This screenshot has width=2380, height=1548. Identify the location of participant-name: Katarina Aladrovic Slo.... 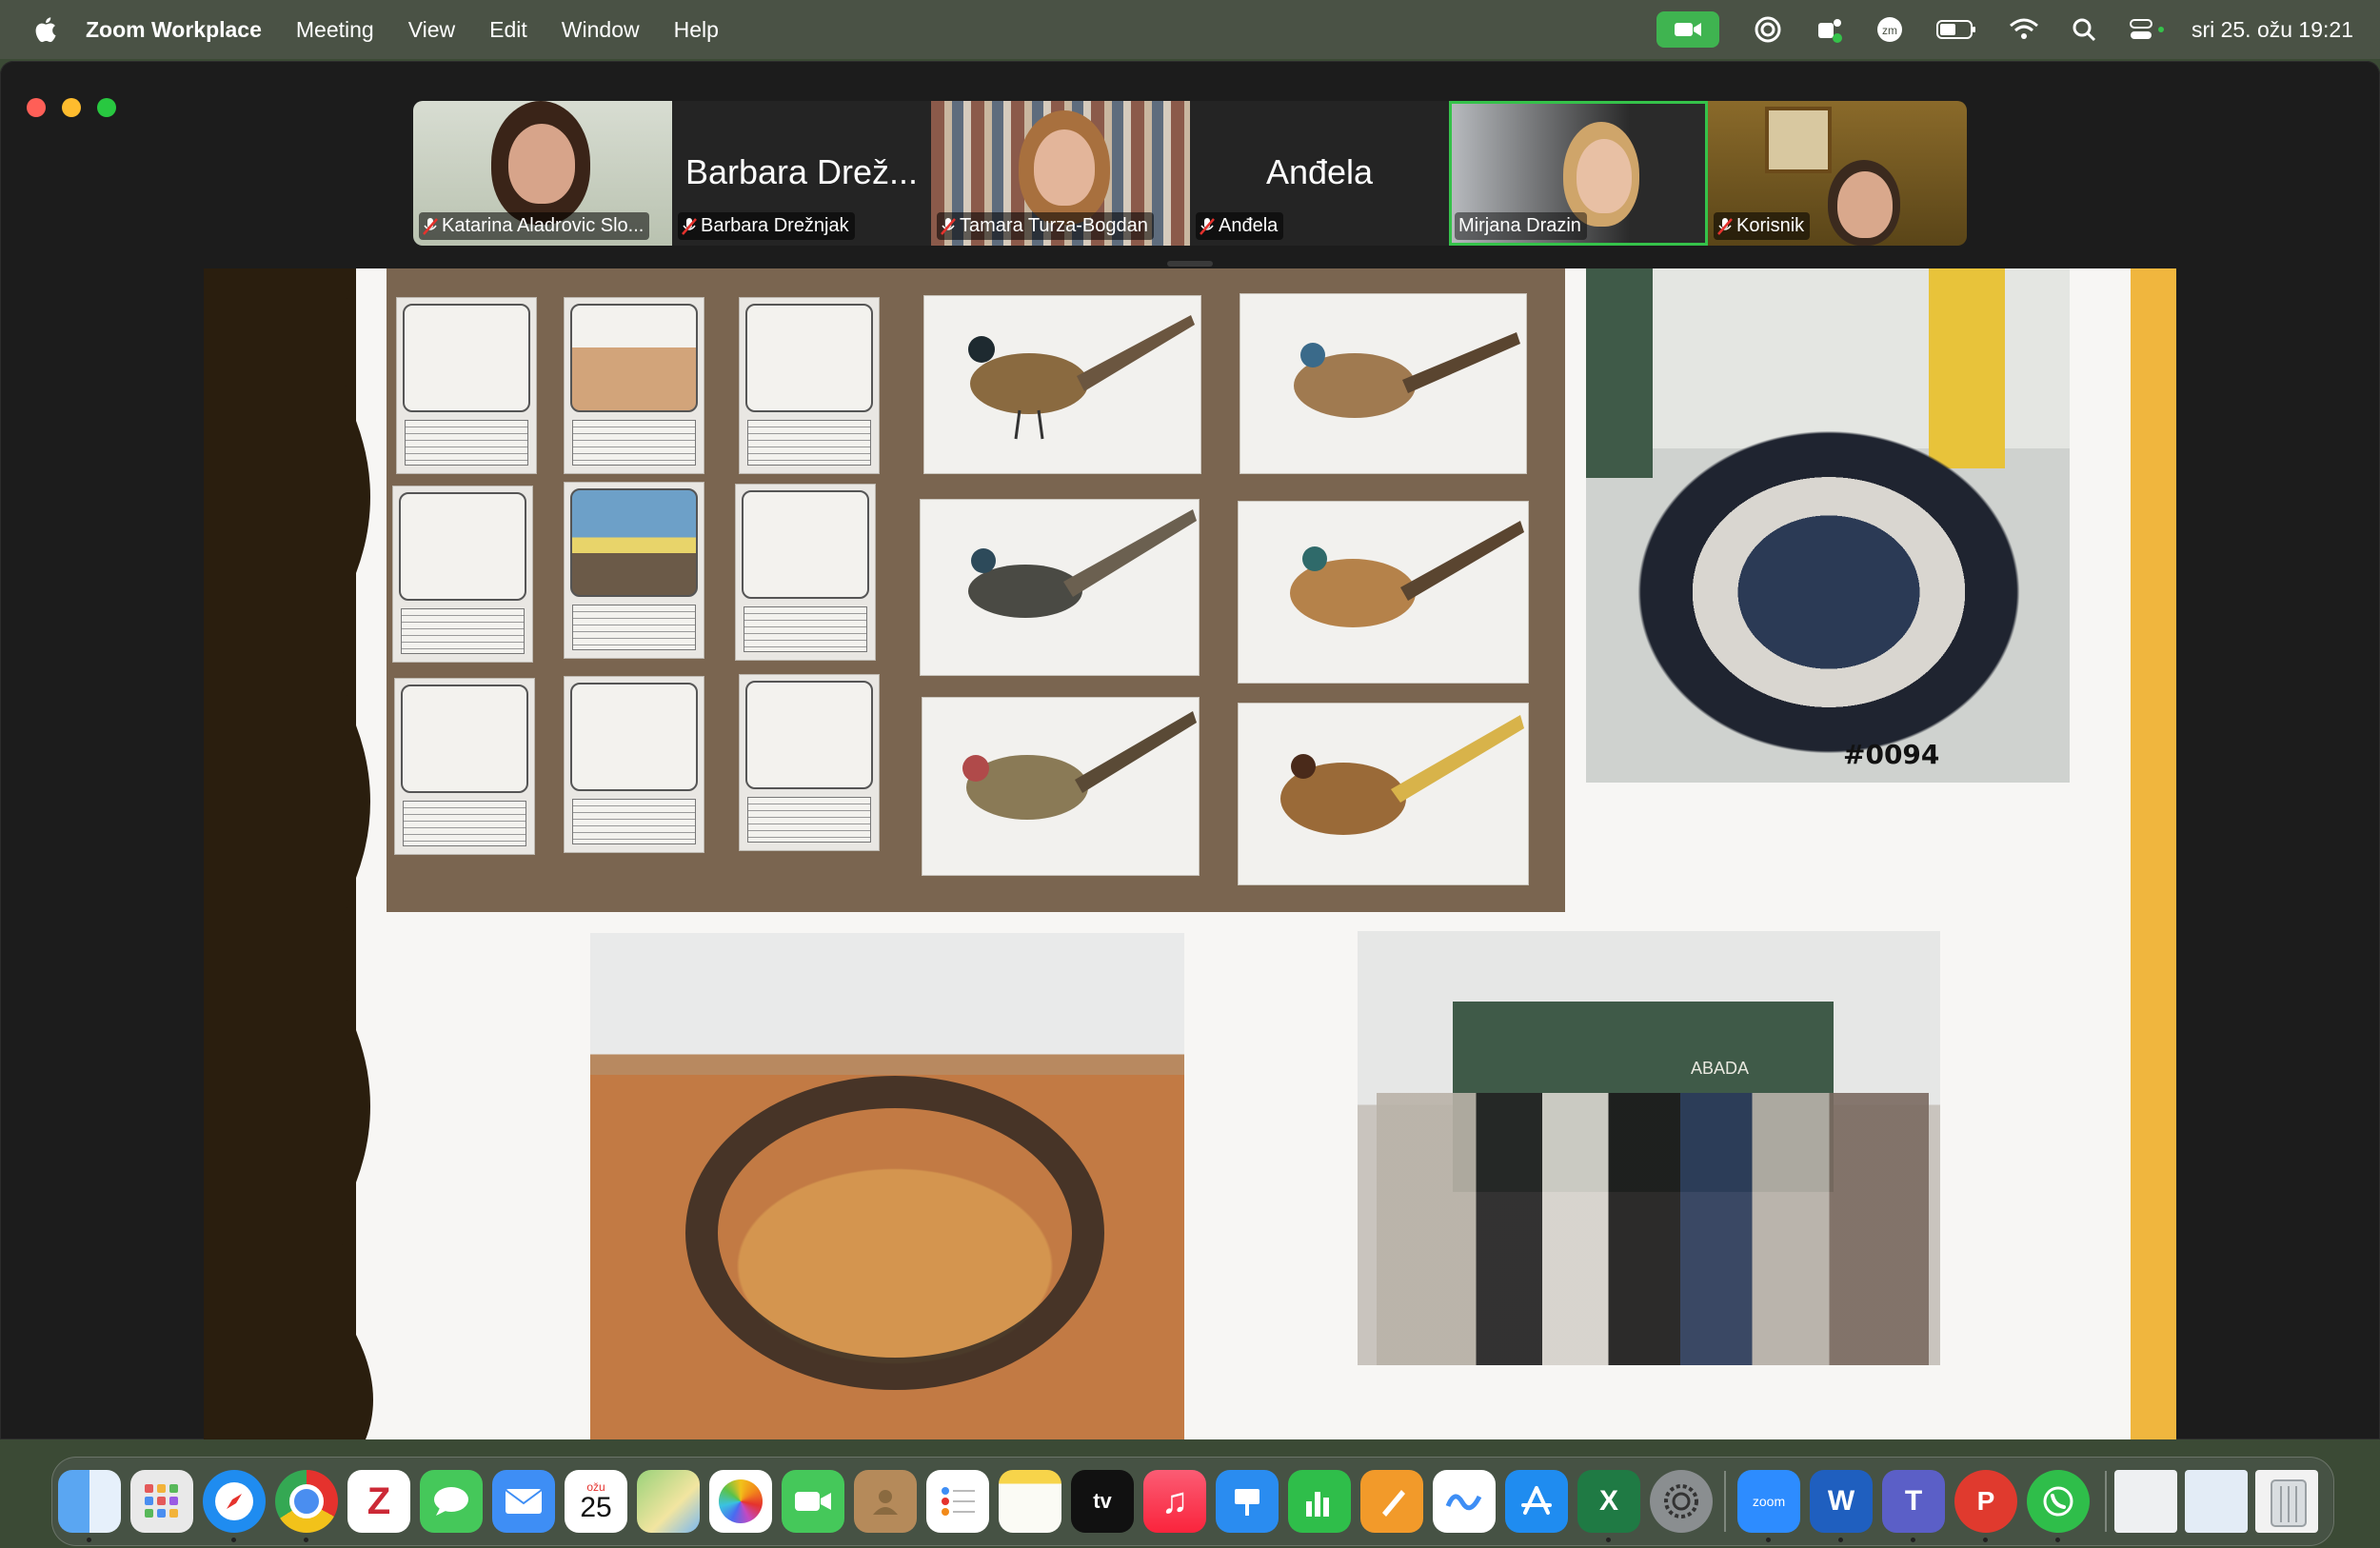
(543, 226).